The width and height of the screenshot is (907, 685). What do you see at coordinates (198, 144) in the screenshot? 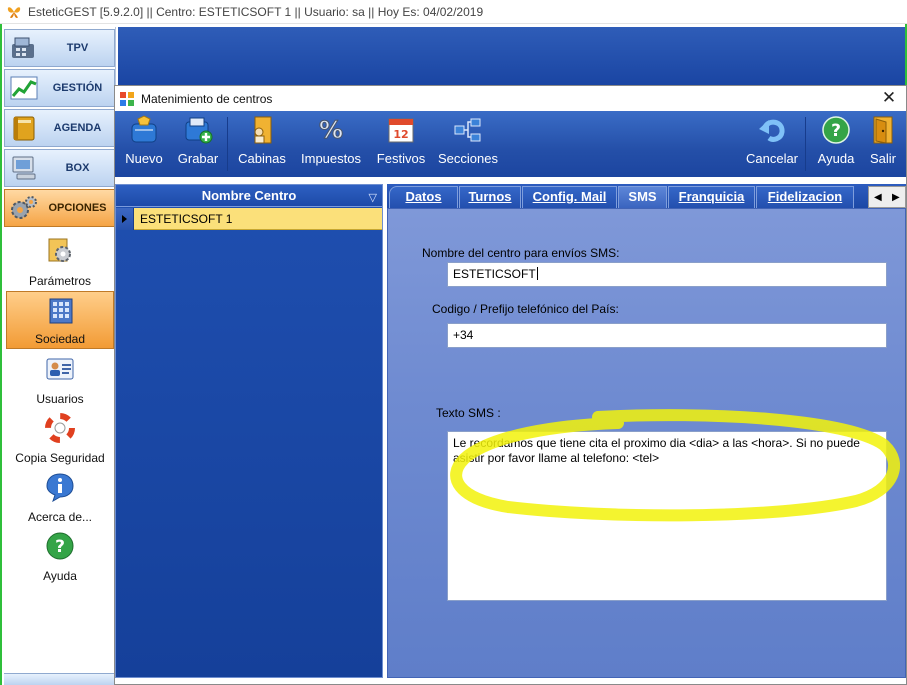
I see `grabar-button: Grabar` at bounding box center [198, 144].